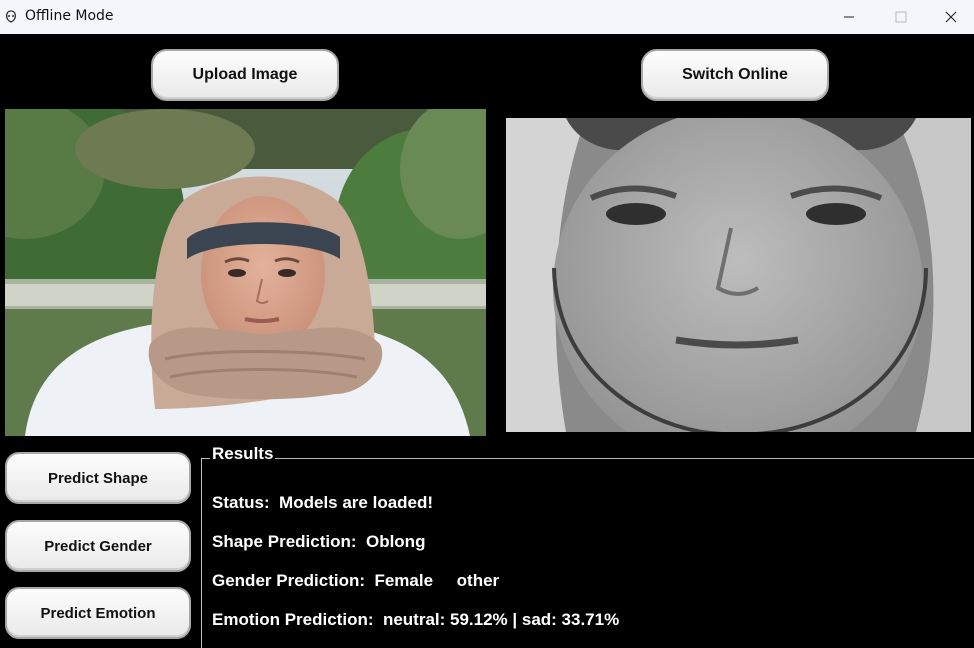  What do you see at coordinates (11, 16) in the screenshot?
I see `feather-icon` at bounding box center [11, 16].